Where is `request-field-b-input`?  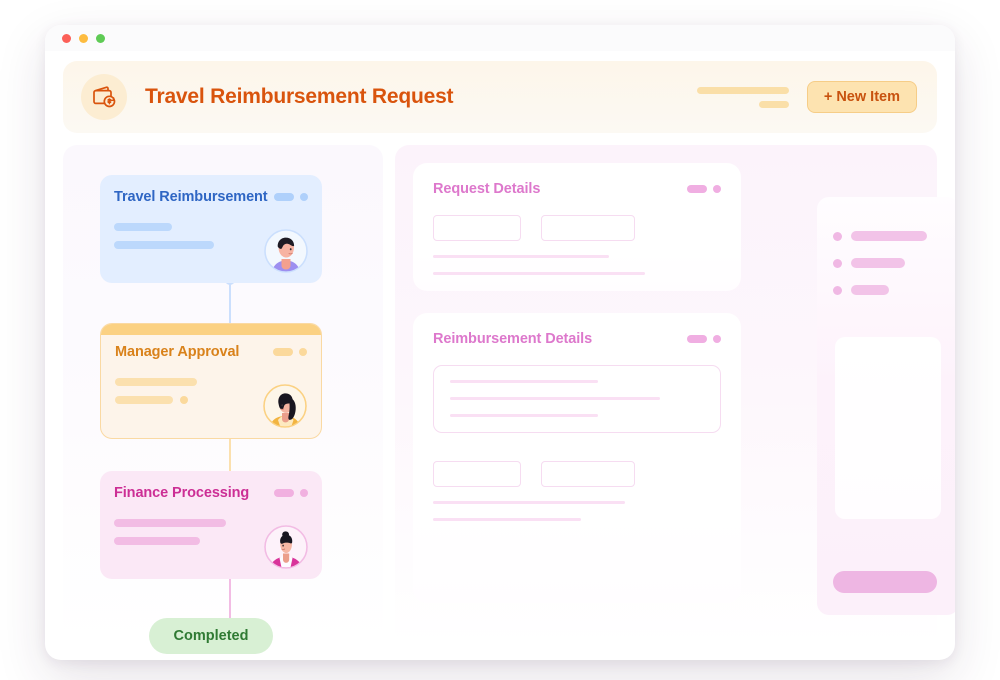
request-field-b-input is located at coordinates (588, 228).